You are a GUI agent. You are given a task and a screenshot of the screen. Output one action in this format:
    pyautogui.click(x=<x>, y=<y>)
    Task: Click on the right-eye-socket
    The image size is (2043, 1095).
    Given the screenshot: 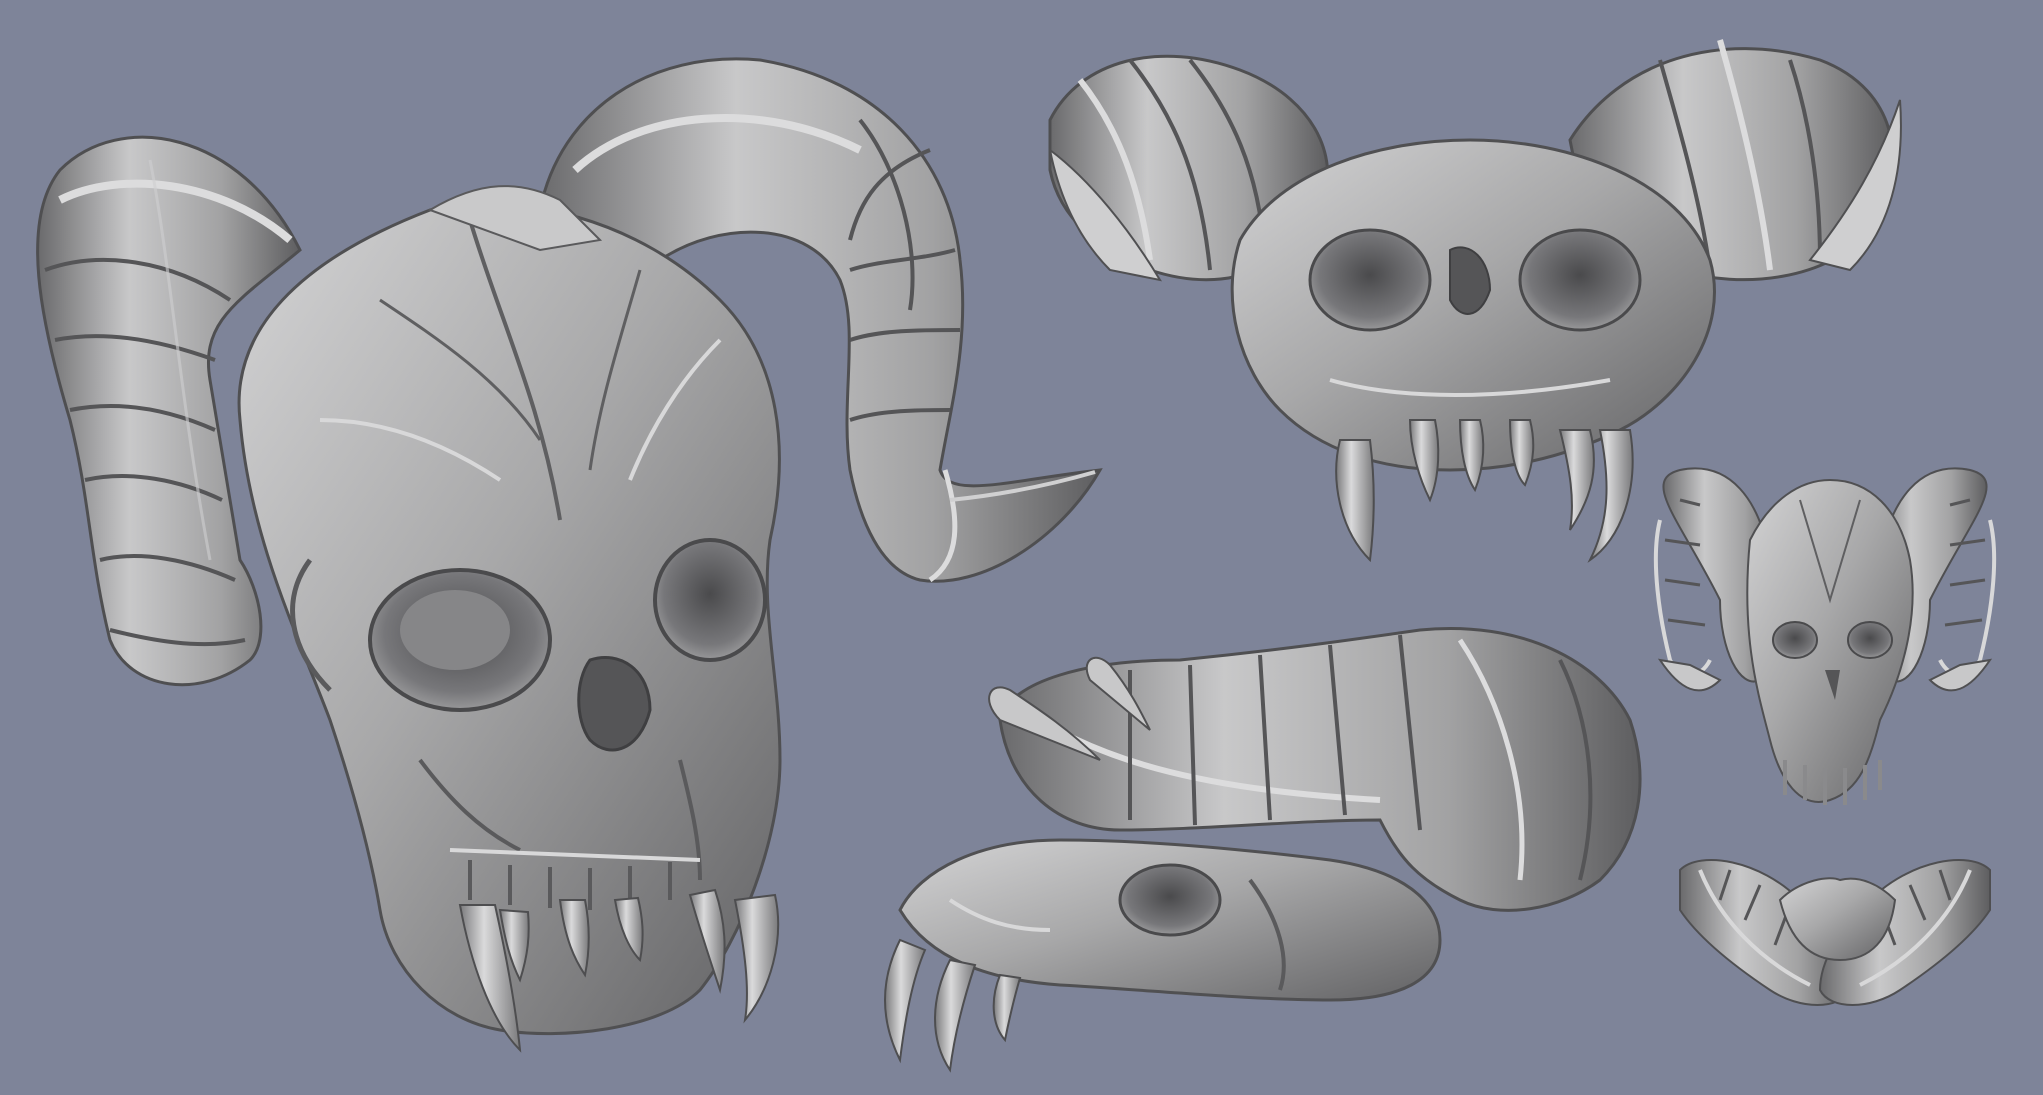 What is the action you would take?
    pyautogui.click(x=710, y=600)
    